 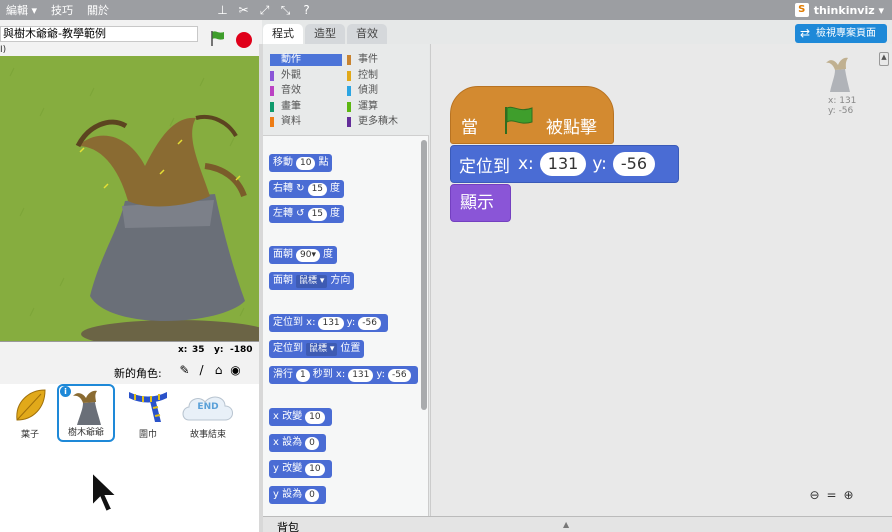 What do you see at coordinates (308, 255) in the screenshot?
I see `block-number-input: 90▾` at bounding box center [308, 255].